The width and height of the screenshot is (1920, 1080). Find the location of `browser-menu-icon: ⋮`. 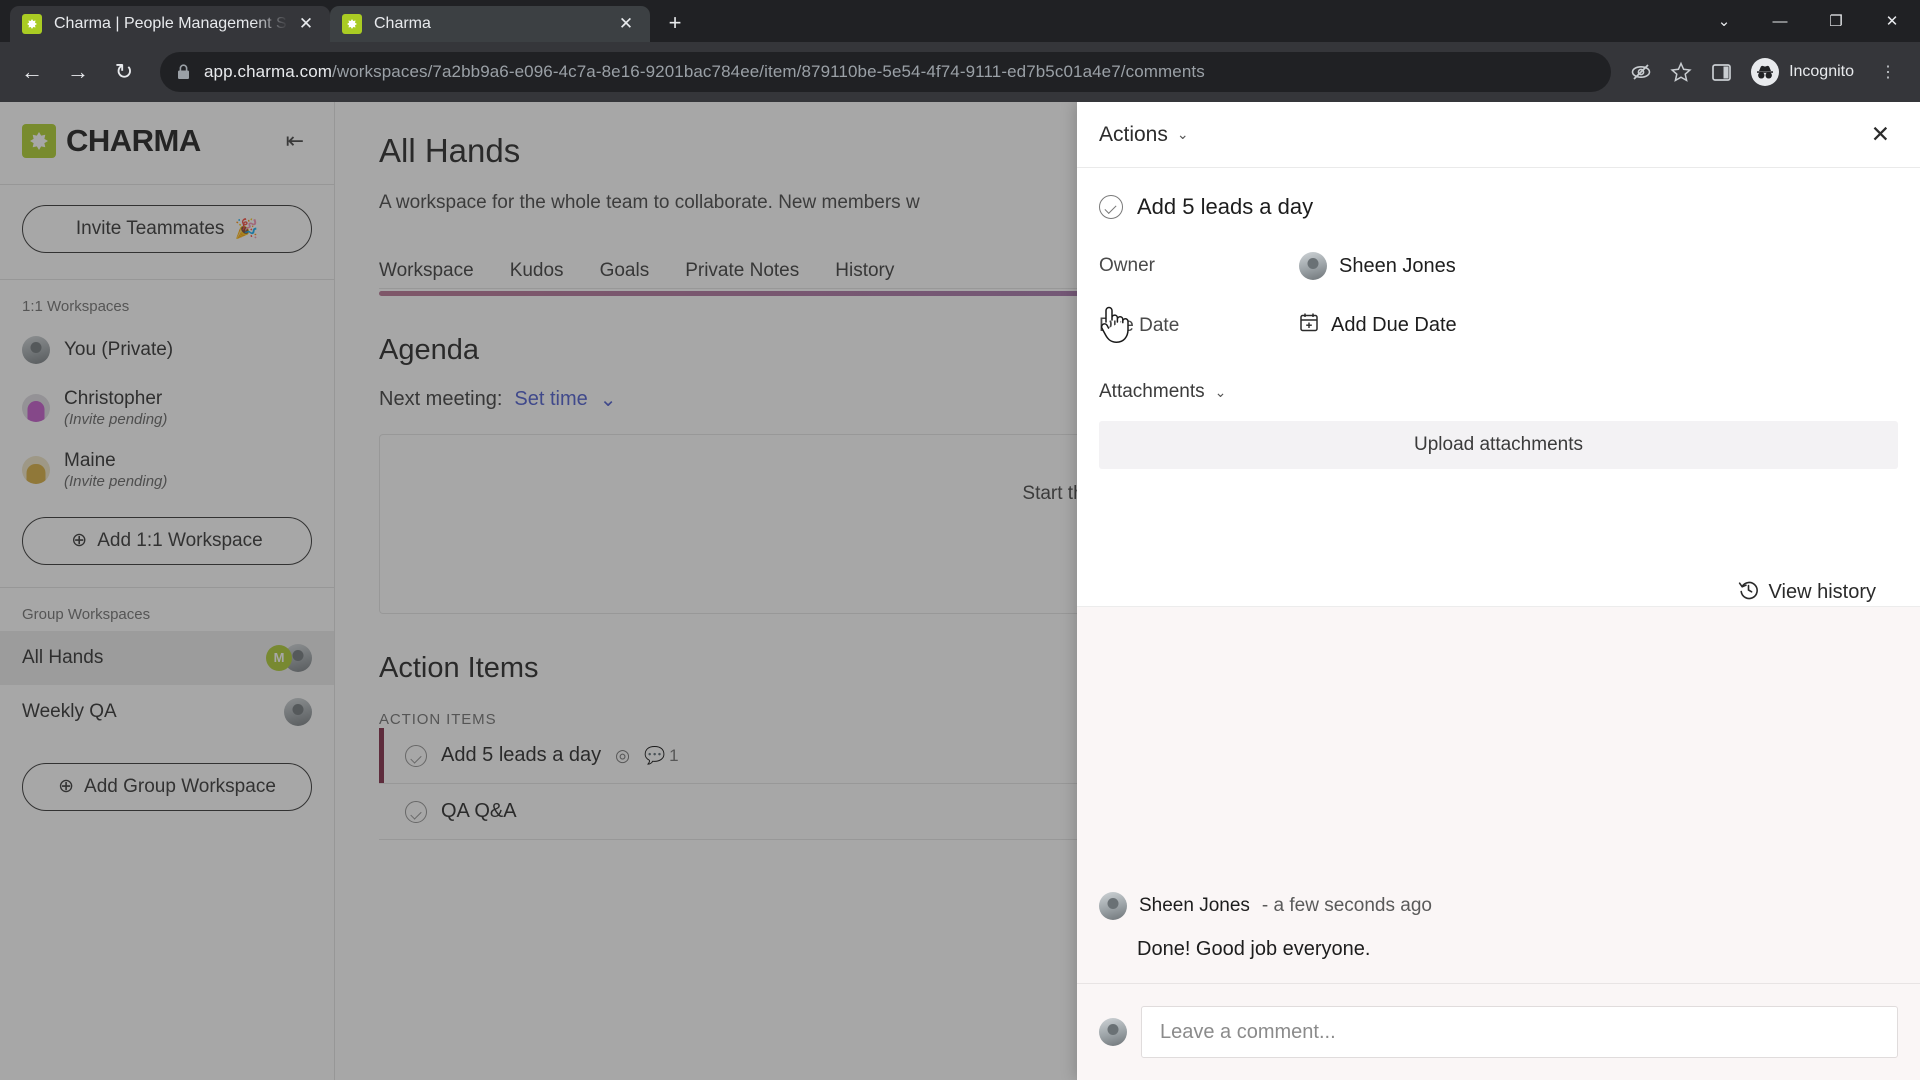

browser-menu-icon: ⋮ is located at coordinates (1888, 72).